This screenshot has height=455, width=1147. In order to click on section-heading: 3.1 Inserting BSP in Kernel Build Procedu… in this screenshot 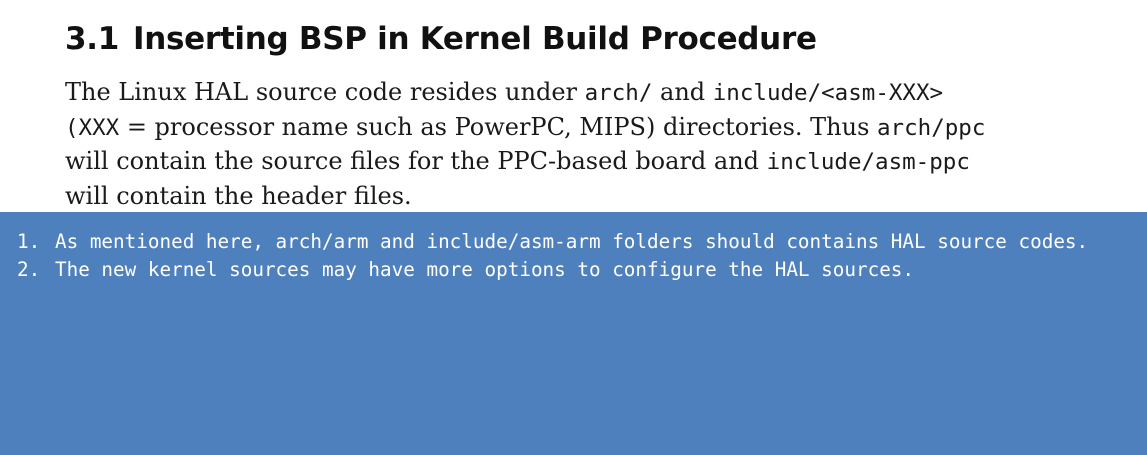, I will do `click(441, 39)`.